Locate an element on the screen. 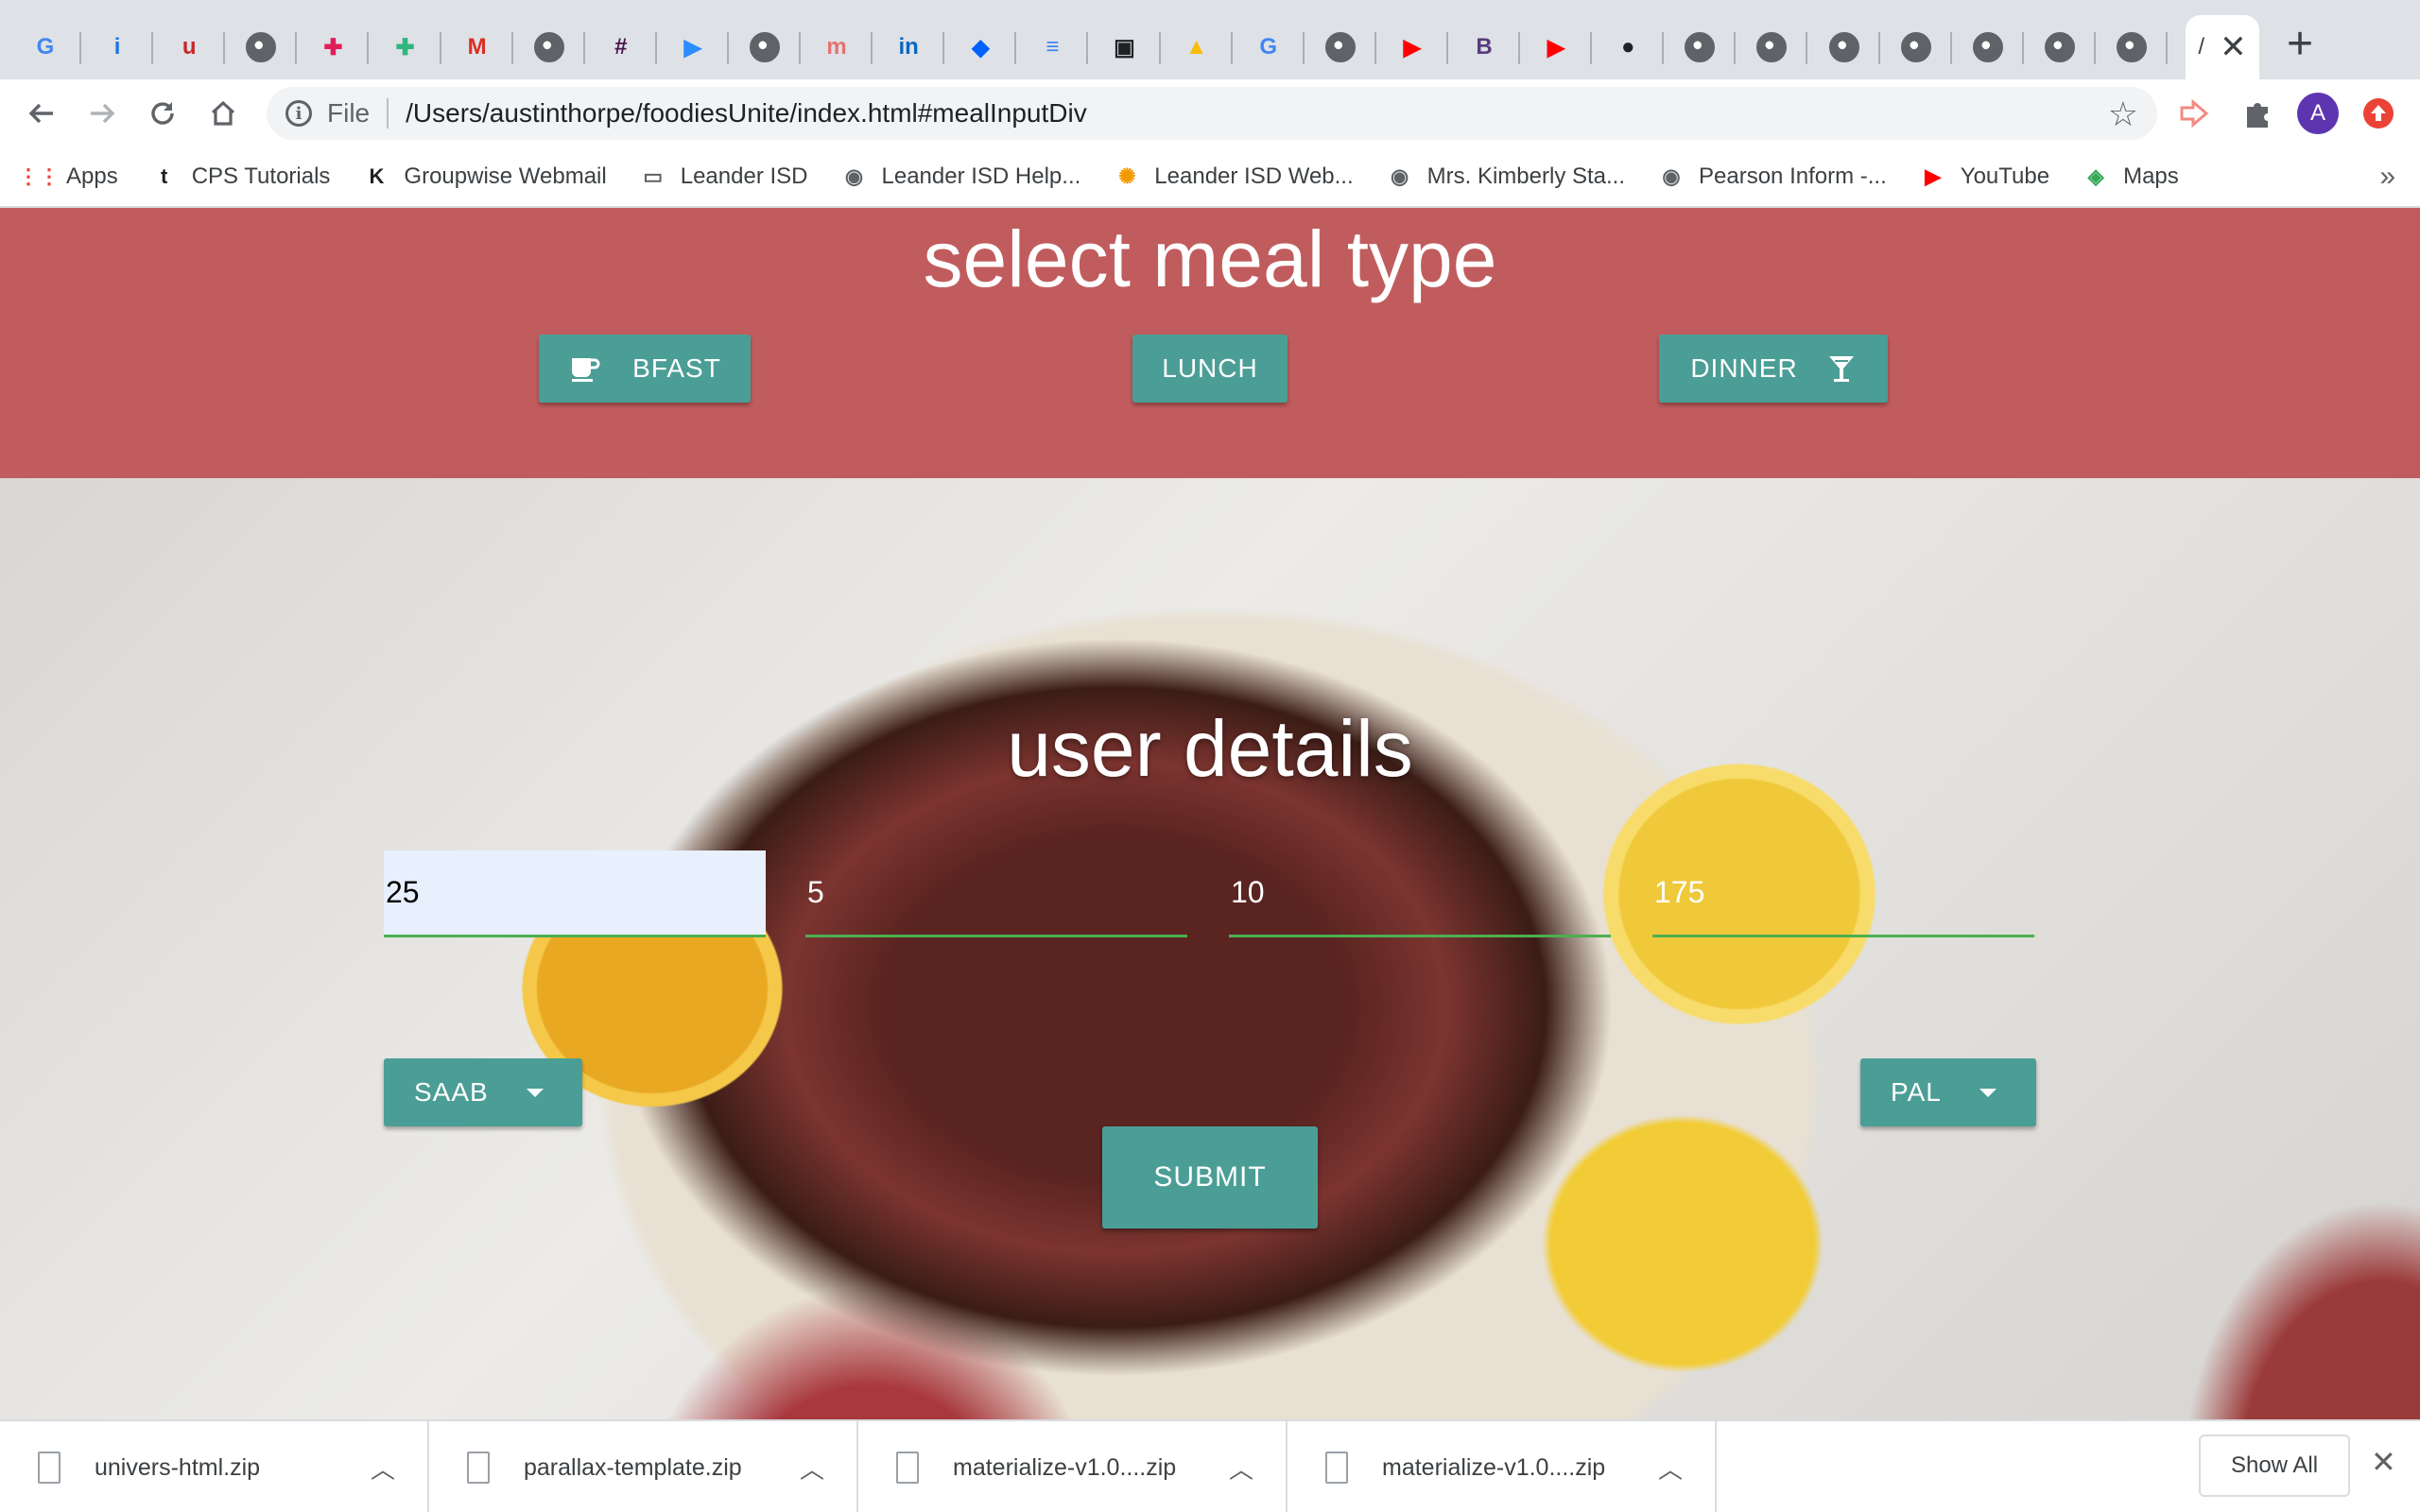 The height and width of the screenshot is (1512, 2420). browser-tab: ● is located at coordinates (1629, 47).